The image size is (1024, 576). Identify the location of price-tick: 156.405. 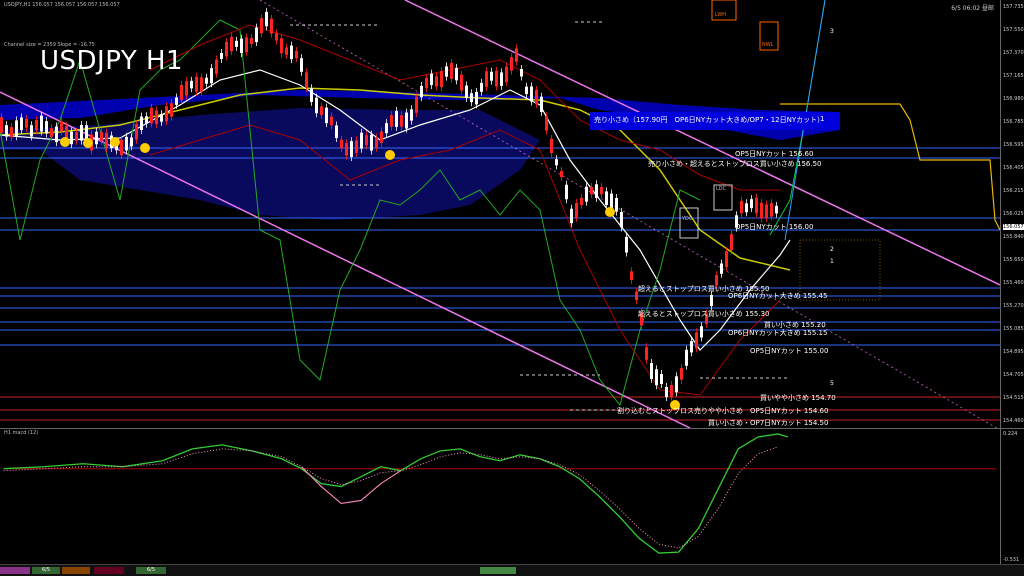
(1013, 168).